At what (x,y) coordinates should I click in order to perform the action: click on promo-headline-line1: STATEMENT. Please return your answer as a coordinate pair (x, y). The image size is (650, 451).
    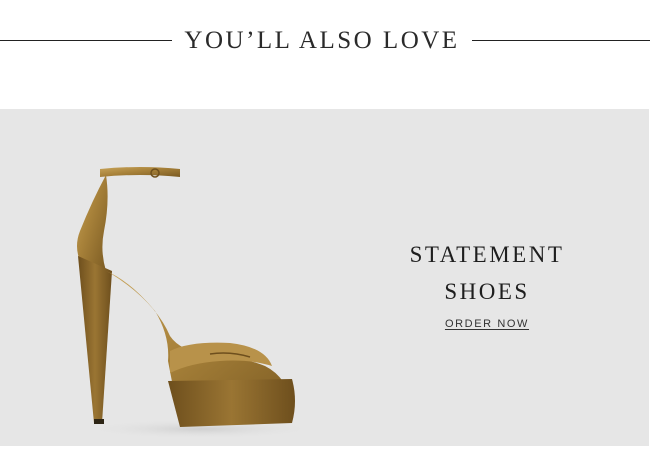
    Looking at the image, I should click on (487, 254).